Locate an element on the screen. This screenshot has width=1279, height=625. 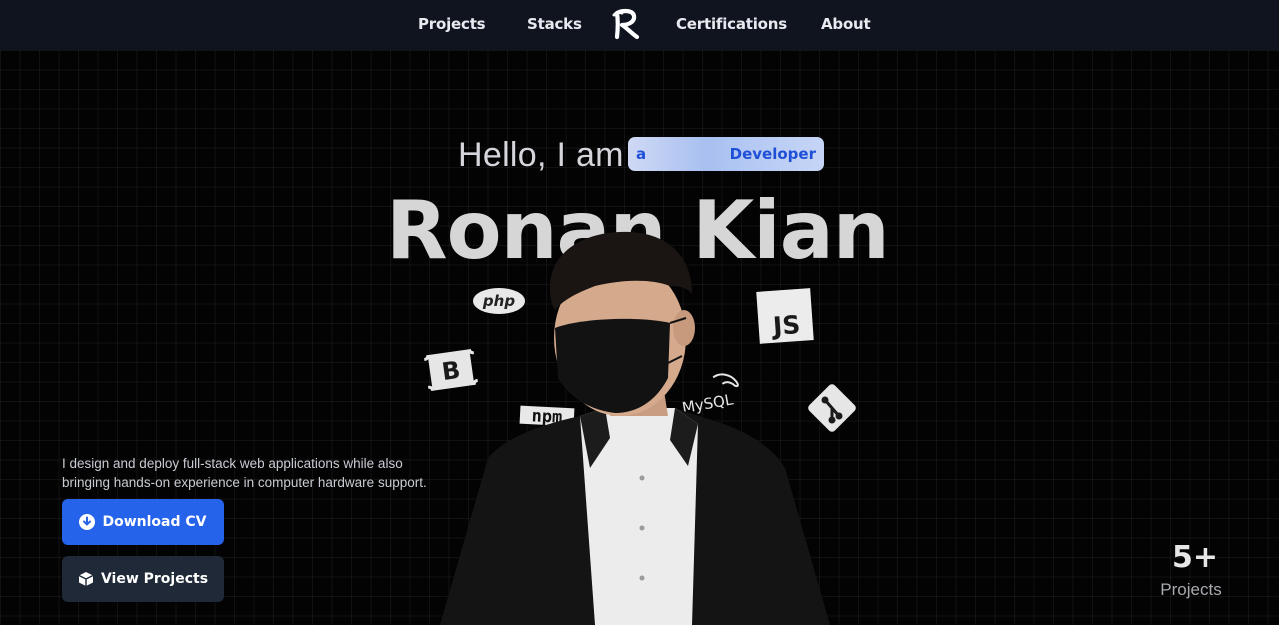
role-prefix: a is located at coordinates (641, 154).